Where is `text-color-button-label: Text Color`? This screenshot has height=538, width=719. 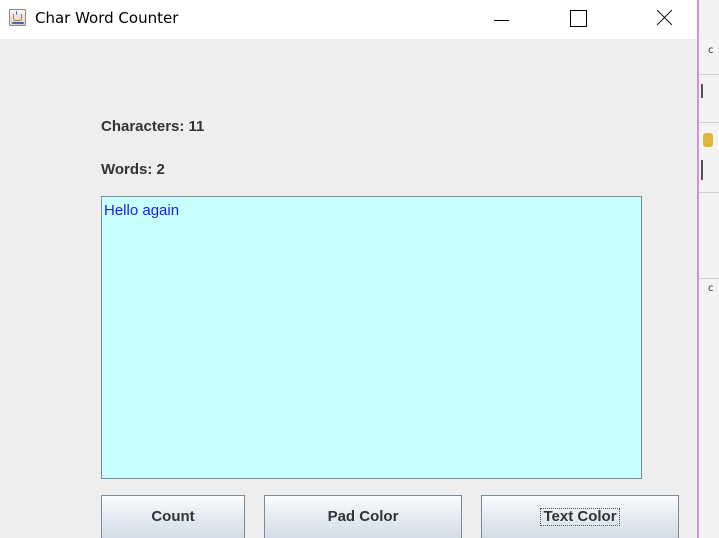
text-color-button-label: Text Color is located at coordinates (580, 517).